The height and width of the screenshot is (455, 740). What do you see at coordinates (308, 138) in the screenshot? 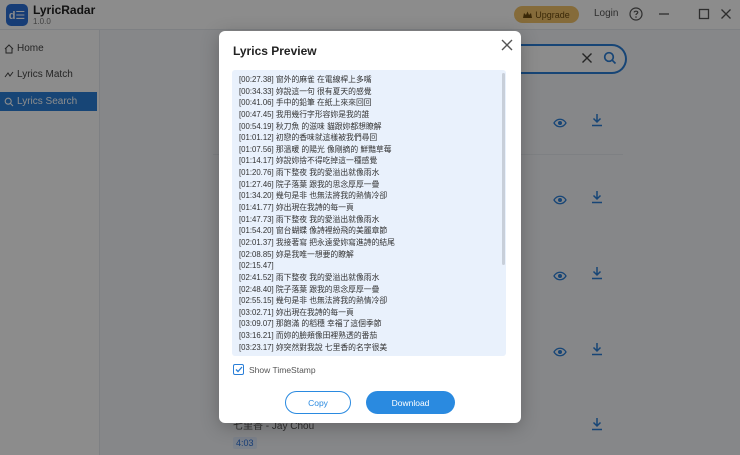
I see `lyric-line: [01:01.12] 初戀的香味就這樣被我們尋回` at bounding box center [308, 138].